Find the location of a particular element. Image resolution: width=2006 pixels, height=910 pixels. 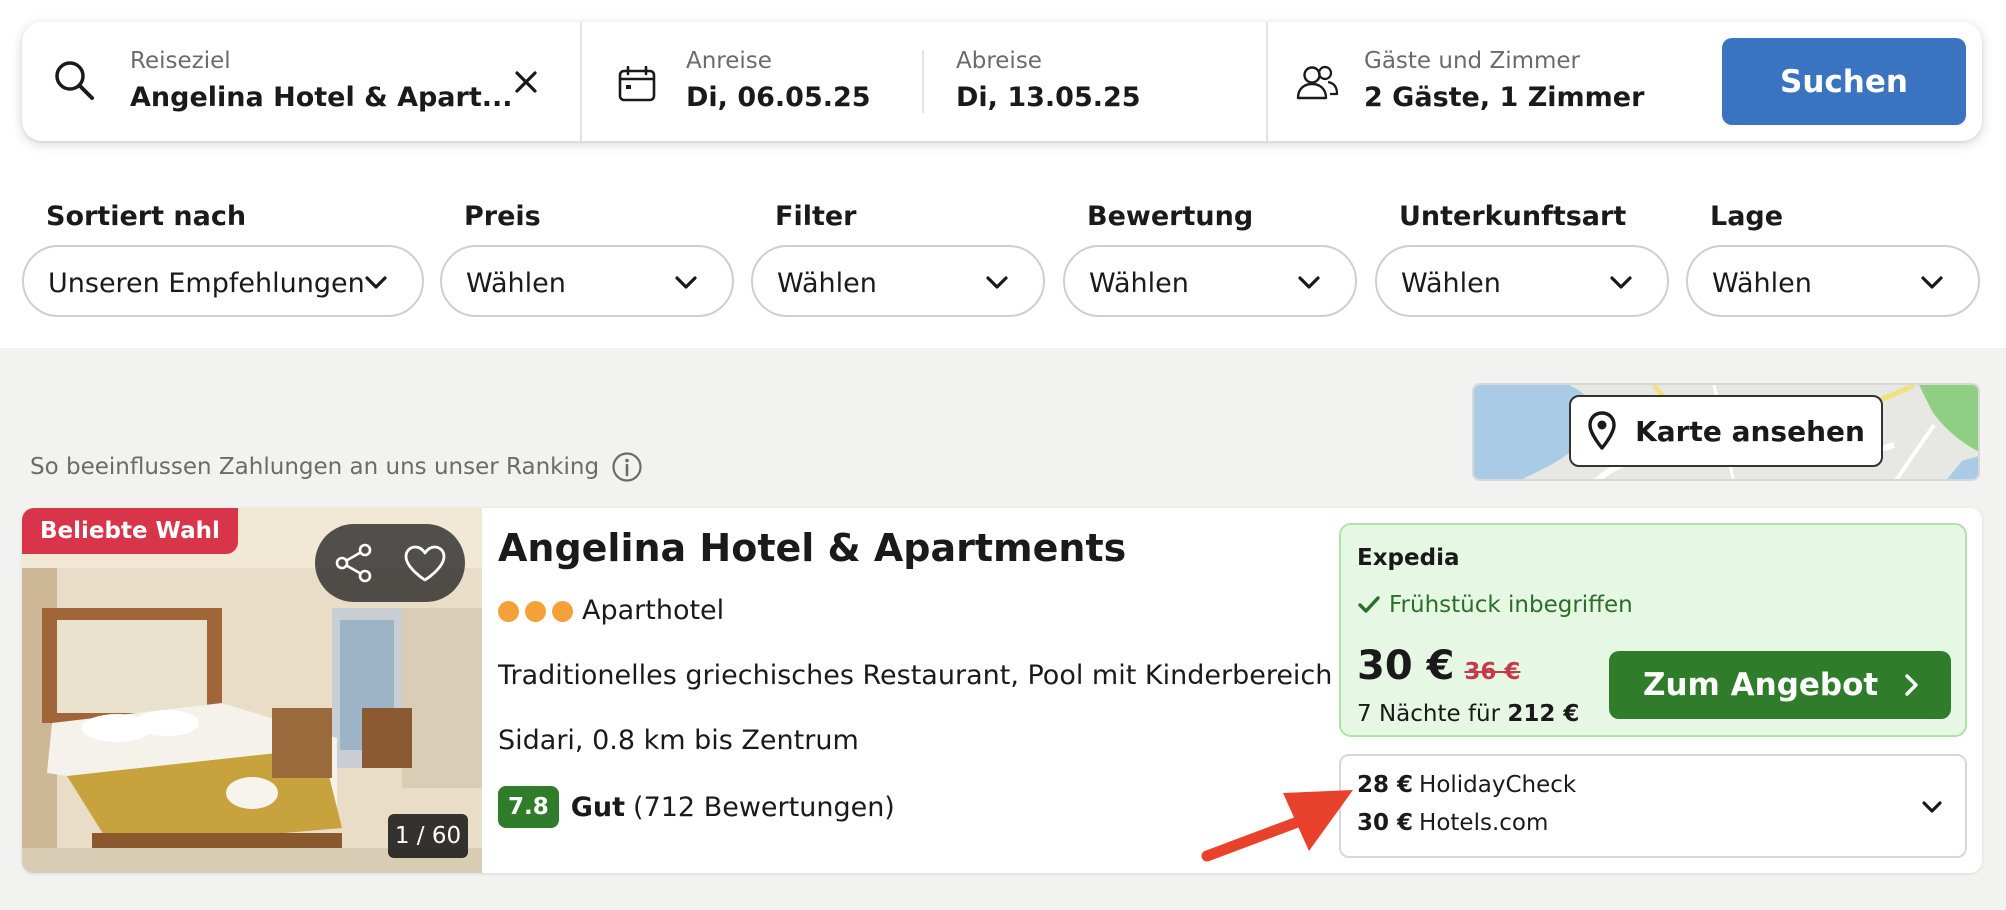

filter-label: Filter is located at coordinates (816, 216).